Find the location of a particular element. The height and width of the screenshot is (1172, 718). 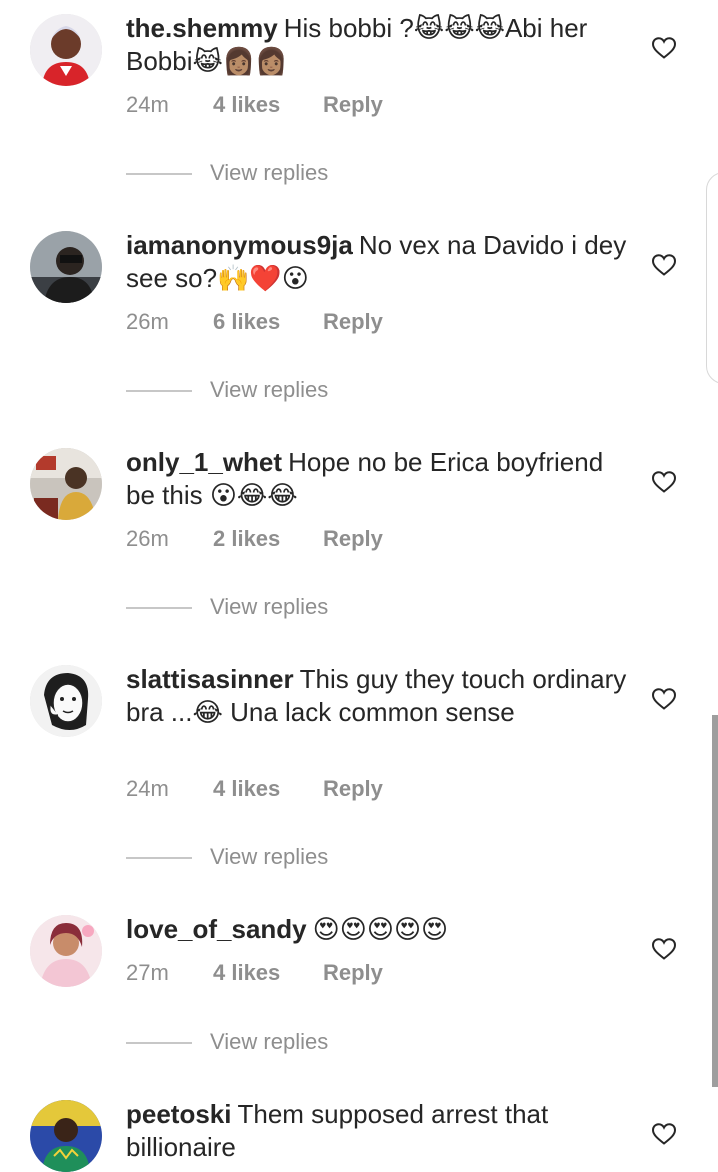

comment-meta: 27m 4 likes Reply is located at coordinates (254, 973).